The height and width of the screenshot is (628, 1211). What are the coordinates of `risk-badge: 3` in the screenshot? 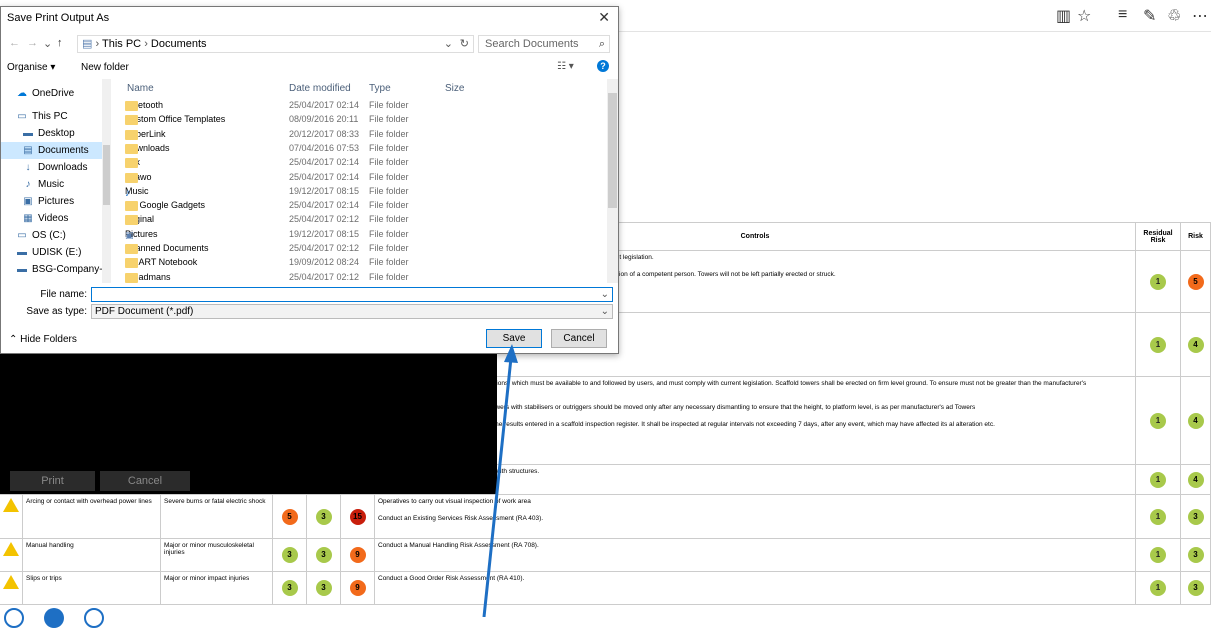 It's located at (1195, 588).